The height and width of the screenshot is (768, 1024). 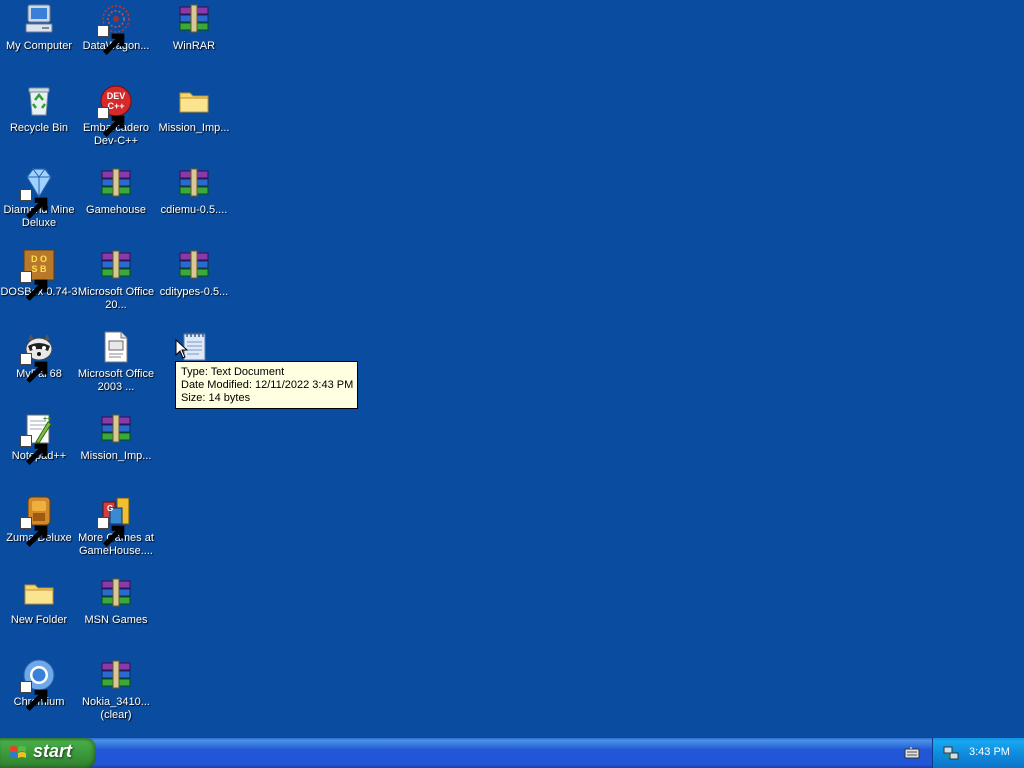 I want to click on gamehouse-icon: G, so click(x=115, y=521).